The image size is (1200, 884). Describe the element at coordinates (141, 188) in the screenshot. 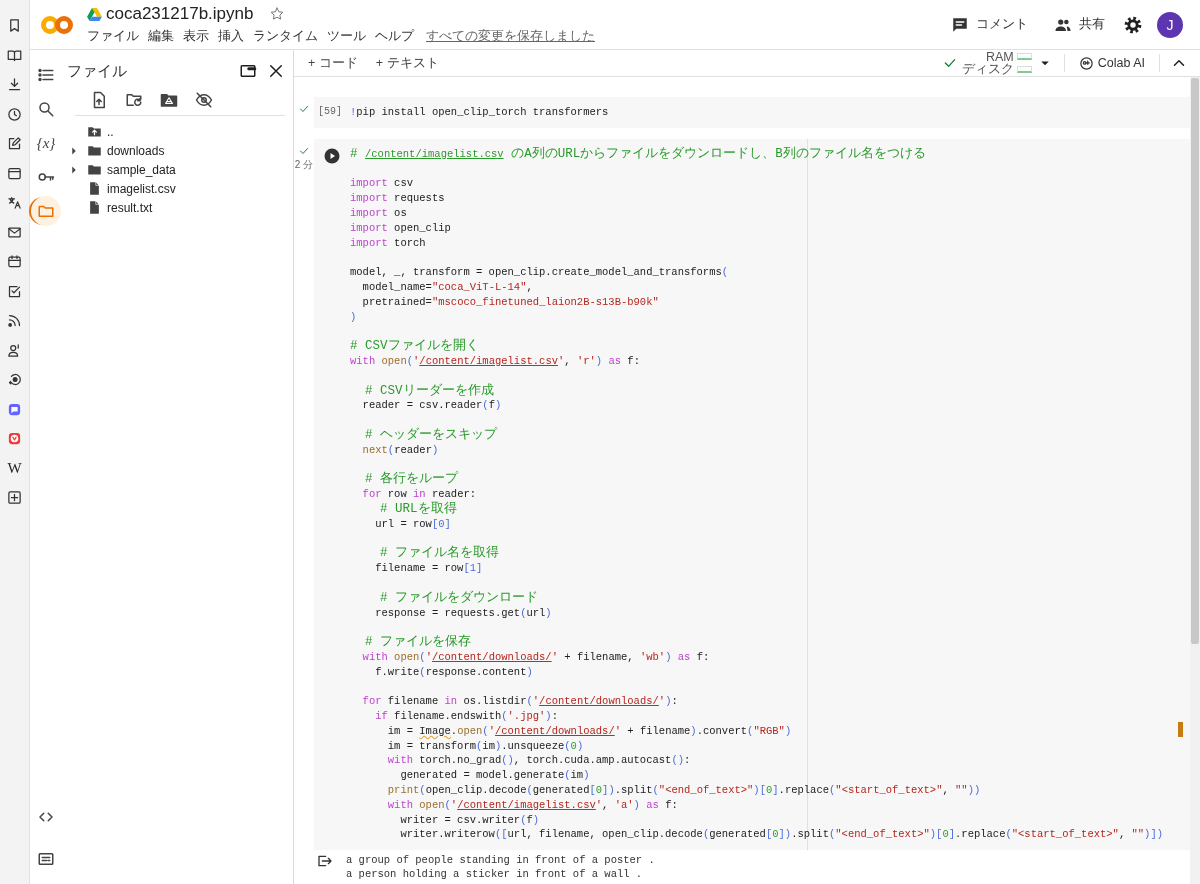

I see `file-name: imagelist.csv` at that location.